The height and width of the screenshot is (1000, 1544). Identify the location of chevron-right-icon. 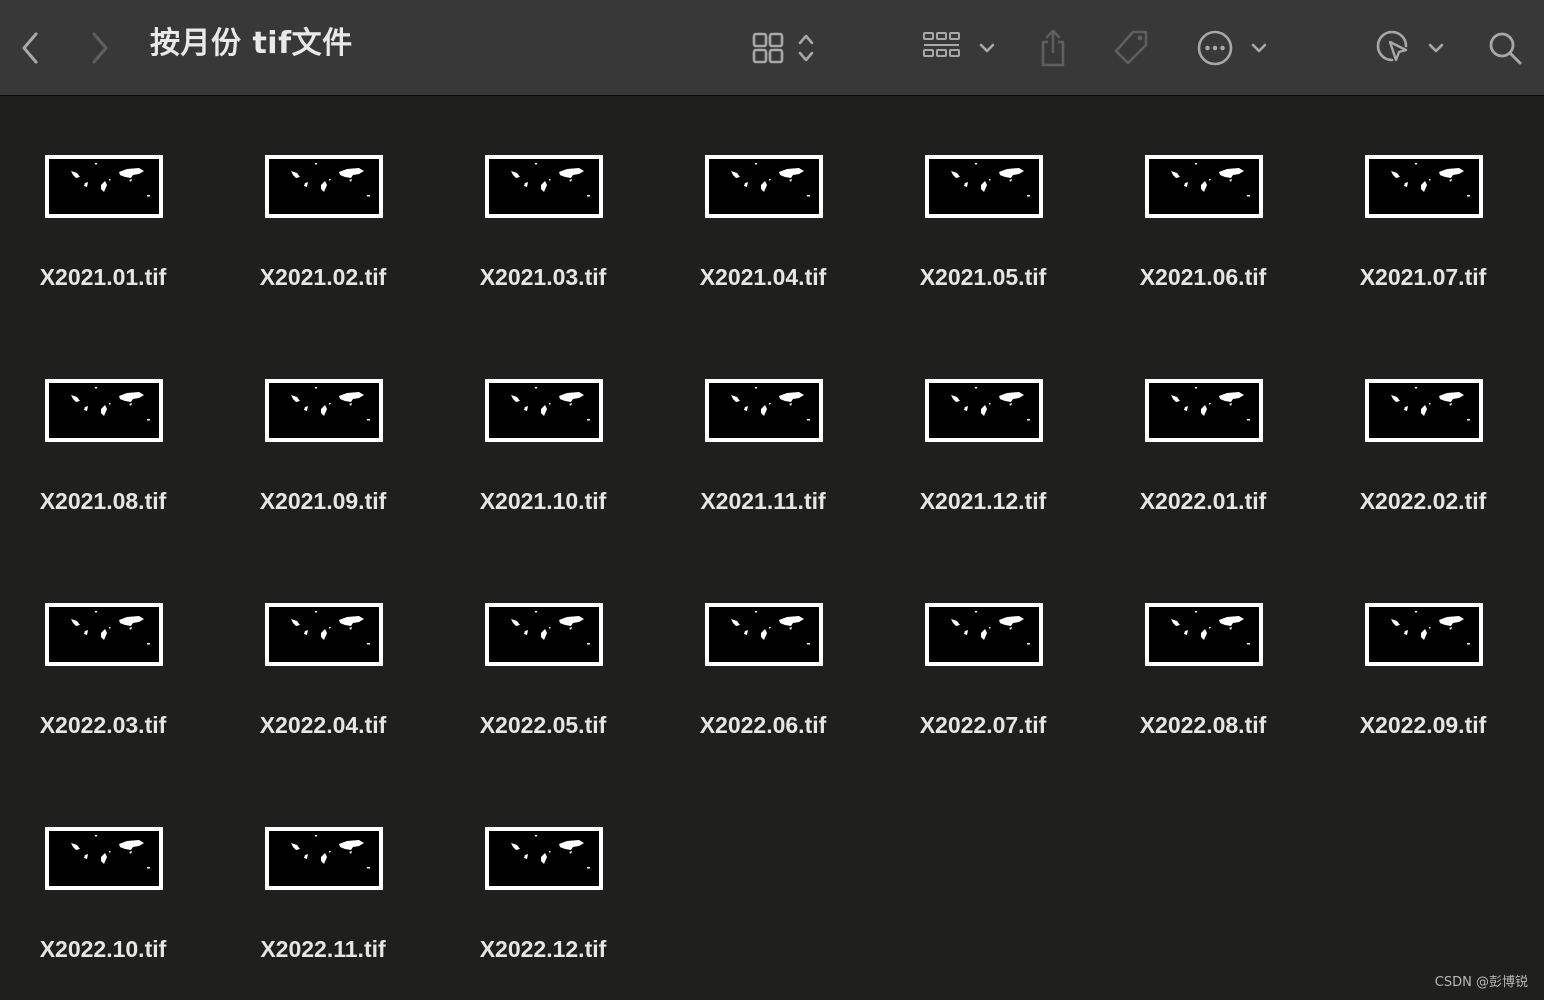
(100, 48).